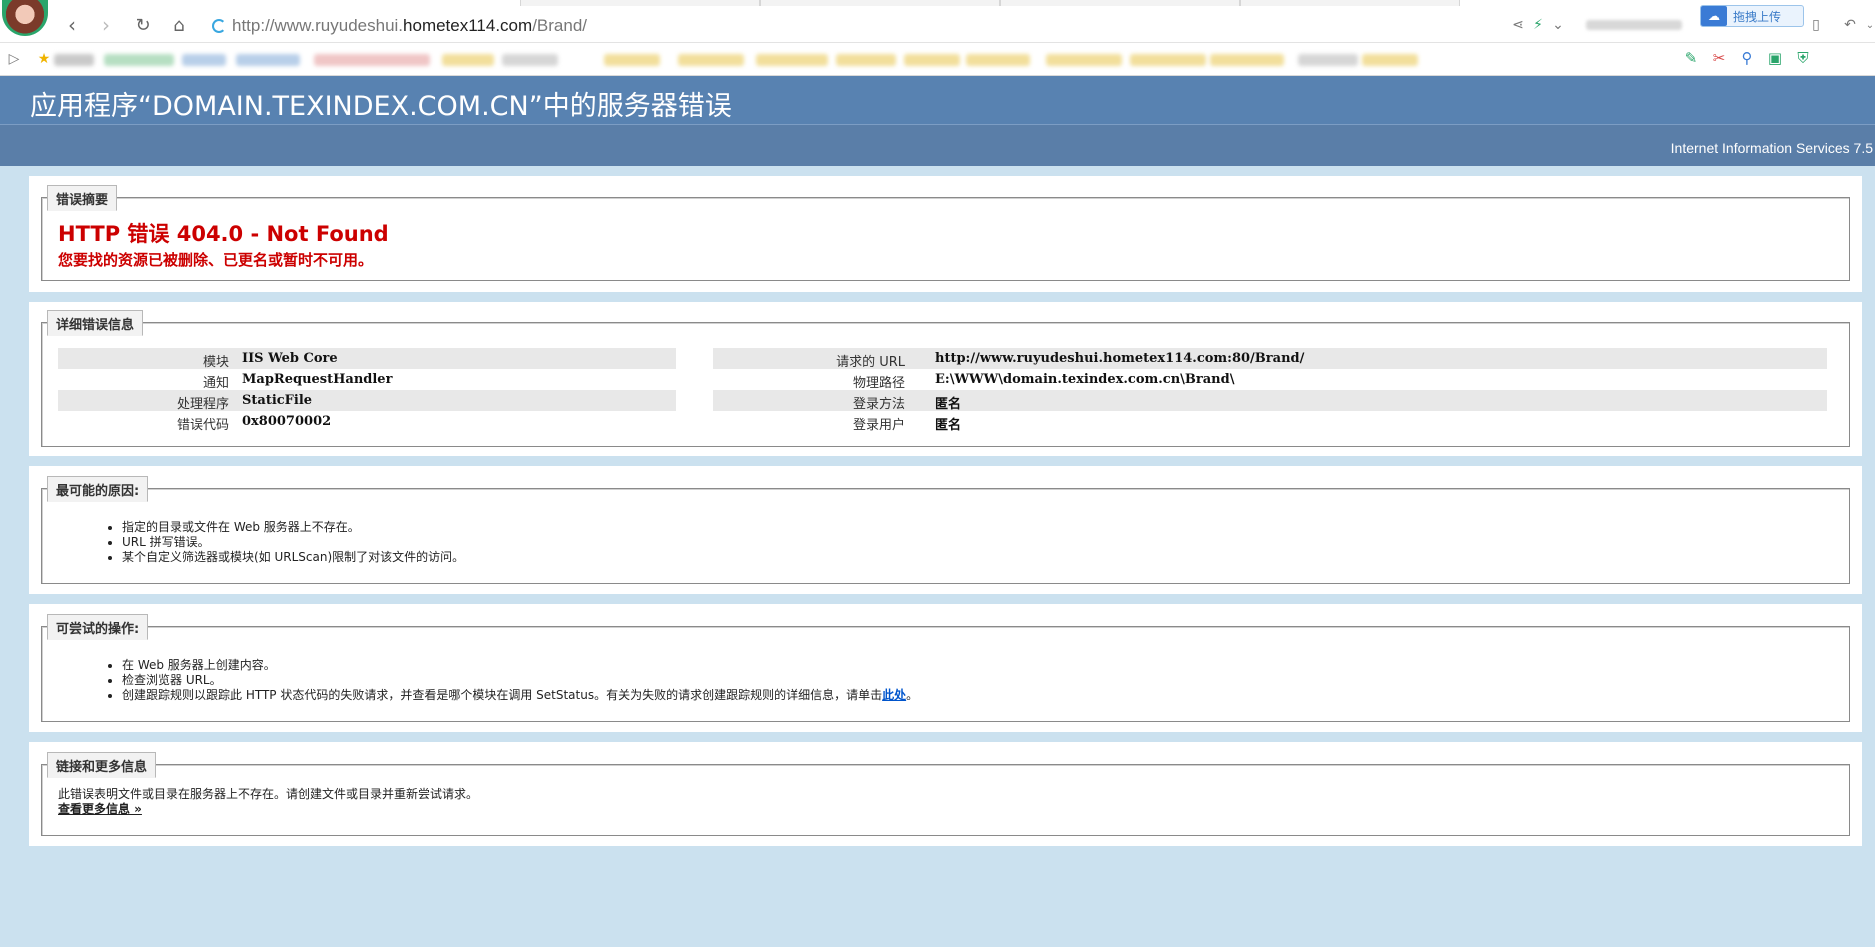 Image resolution: width=1875 pixels, height=947 pixels. I want to click on section-legend: 链接和更多信息, so click(102, 765).